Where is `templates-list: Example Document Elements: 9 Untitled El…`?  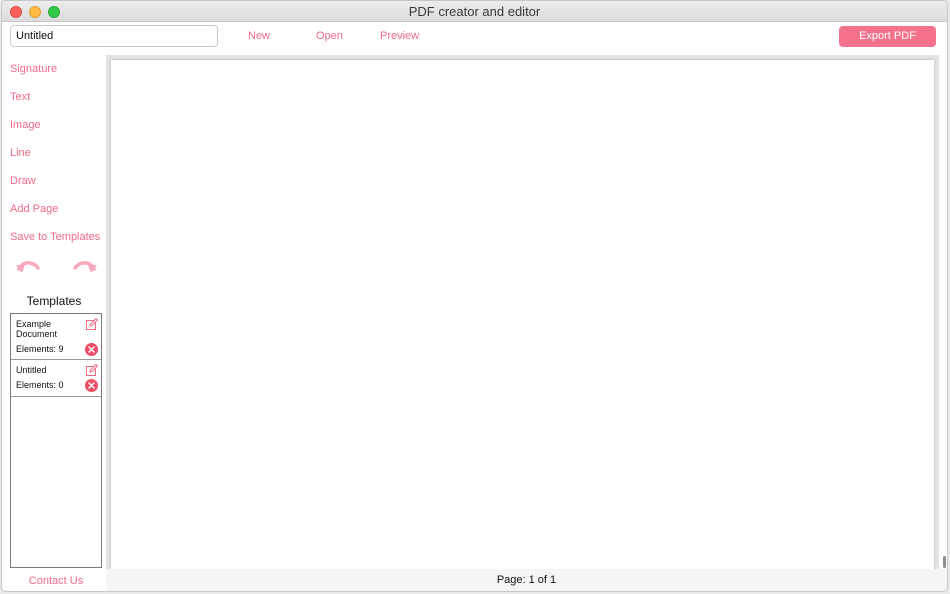
templates-list: Example Document Elements: 9 Untitled El… is located at coordinates (56, 440).